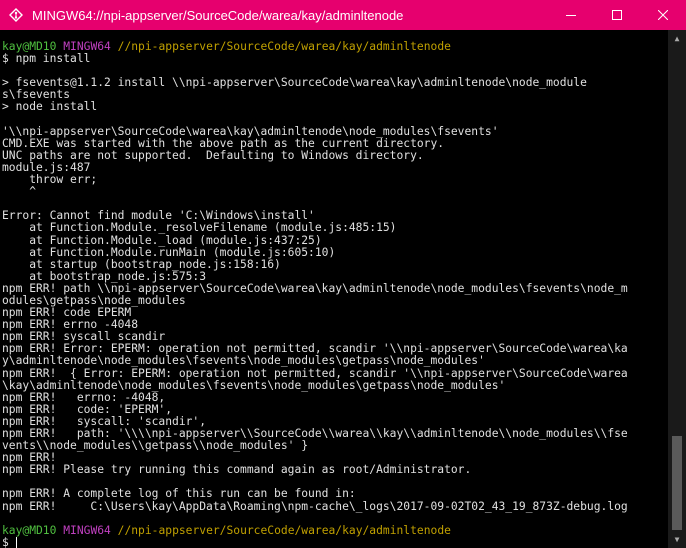 Image resolution: width=686 pixels, height=548 pixels. I want to click on minimize-icon, so click(571, 15).